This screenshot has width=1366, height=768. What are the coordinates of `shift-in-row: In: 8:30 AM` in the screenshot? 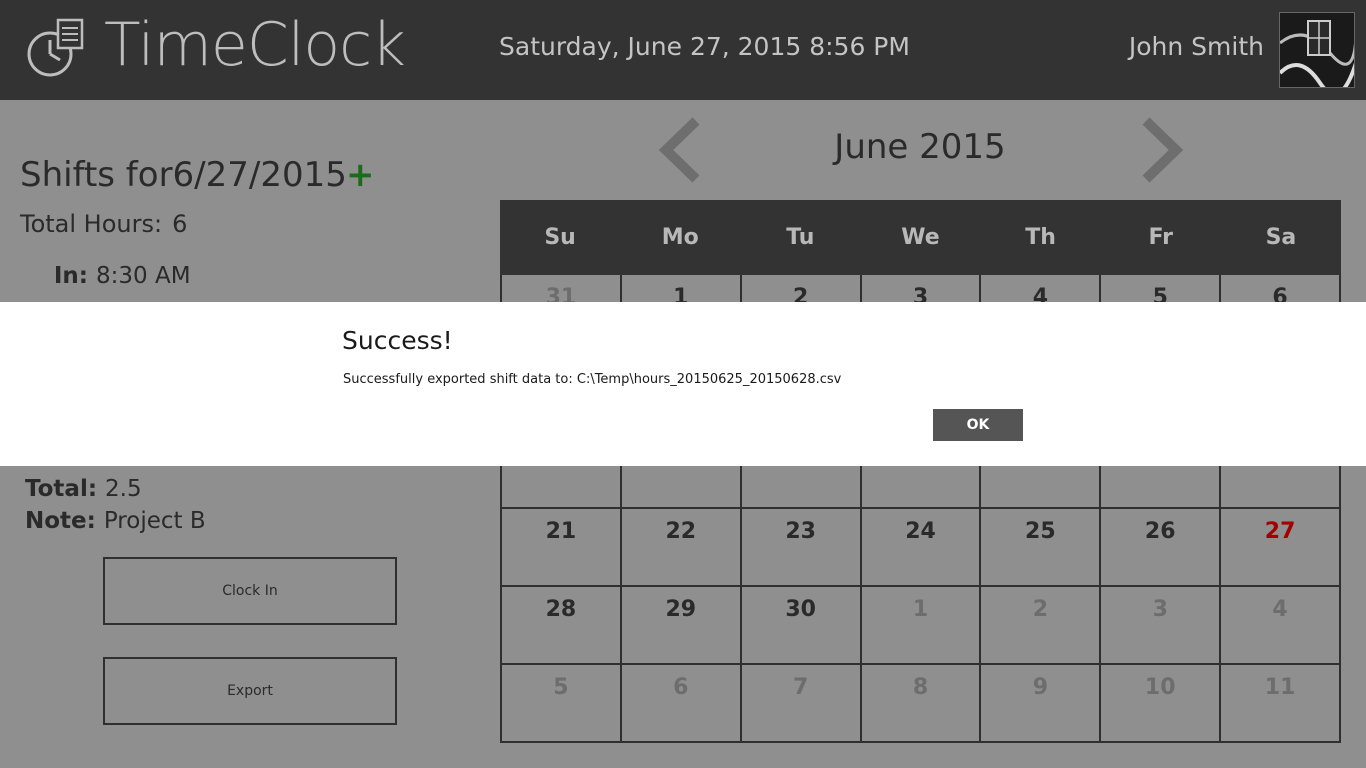 It's located at (105, 276).